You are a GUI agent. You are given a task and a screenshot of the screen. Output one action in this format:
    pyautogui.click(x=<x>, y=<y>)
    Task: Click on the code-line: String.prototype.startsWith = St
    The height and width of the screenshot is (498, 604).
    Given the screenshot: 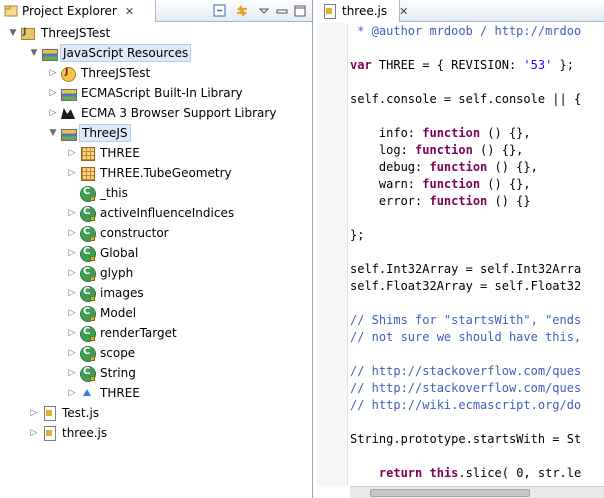 What is the action you would take?
    pyautogui.click(x=466, y=439)
    